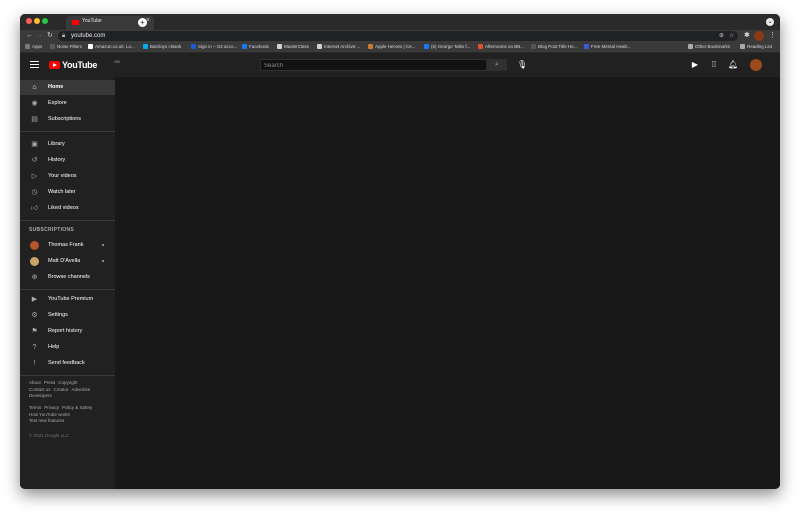 The height and width of the screenshot is (516, 800). I want to click on maximize-window-button, so click(45, 21).